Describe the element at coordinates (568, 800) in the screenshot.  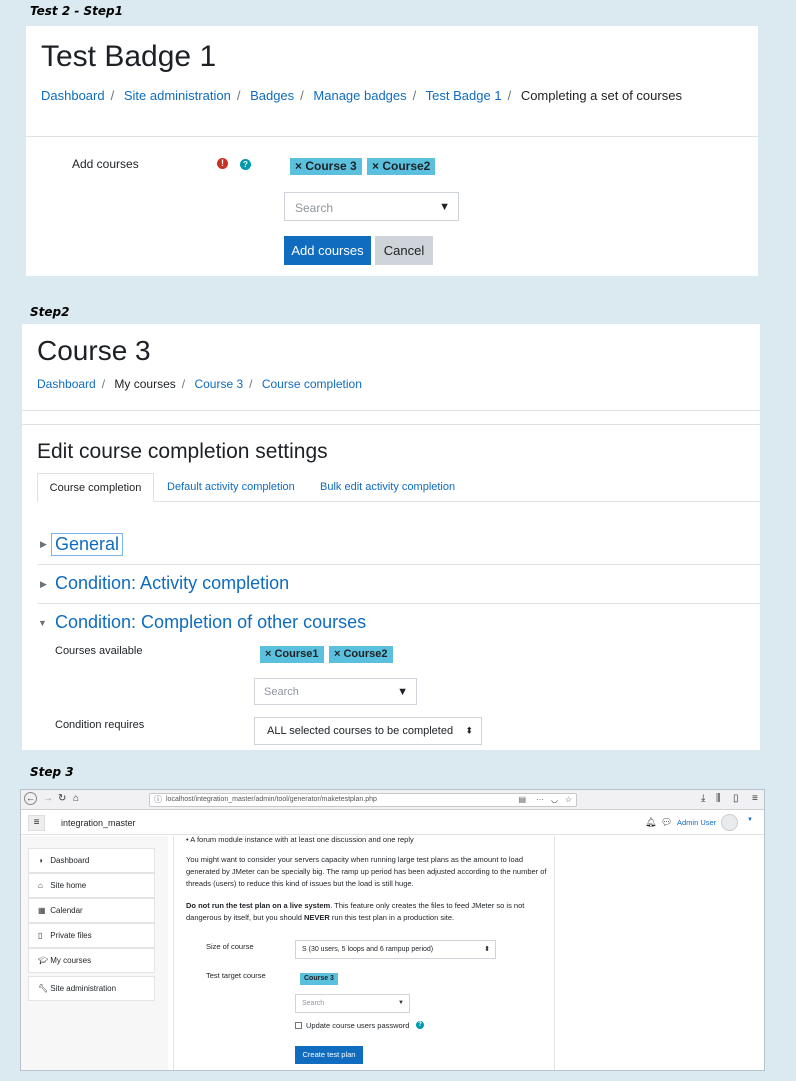
I see `bookmark-star-icon: ☆` at that location.